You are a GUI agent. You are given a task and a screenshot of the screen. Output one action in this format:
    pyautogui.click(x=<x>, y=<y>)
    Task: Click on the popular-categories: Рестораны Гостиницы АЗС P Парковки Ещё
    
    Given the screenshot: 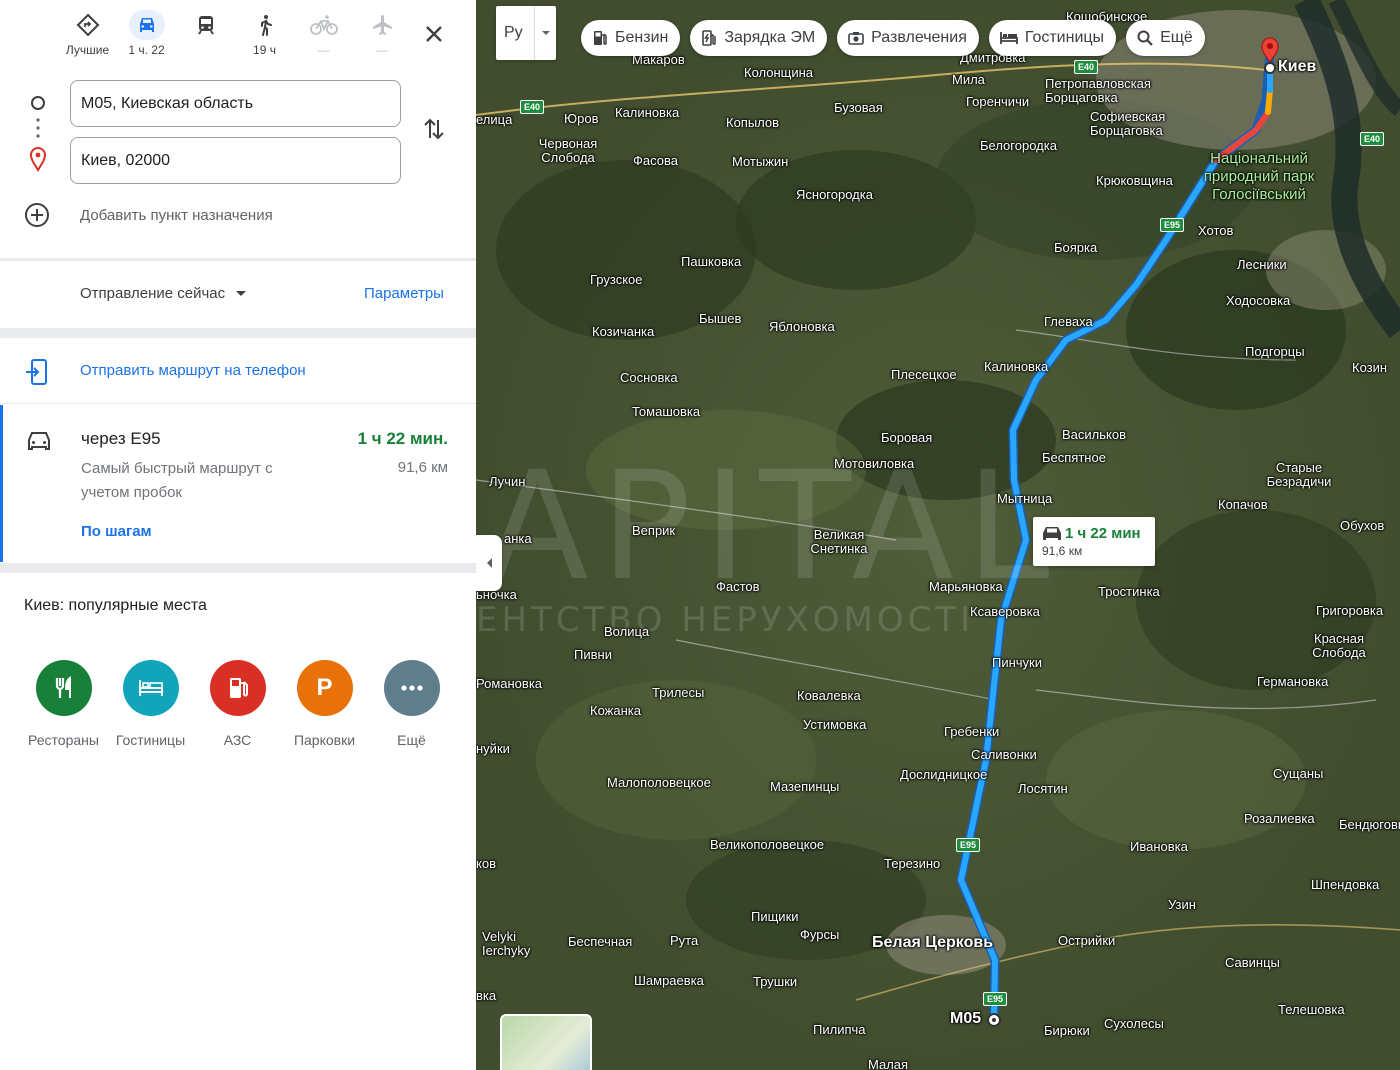 What is the action you would take?
    pyautogui.click(x=237, y=704)
    